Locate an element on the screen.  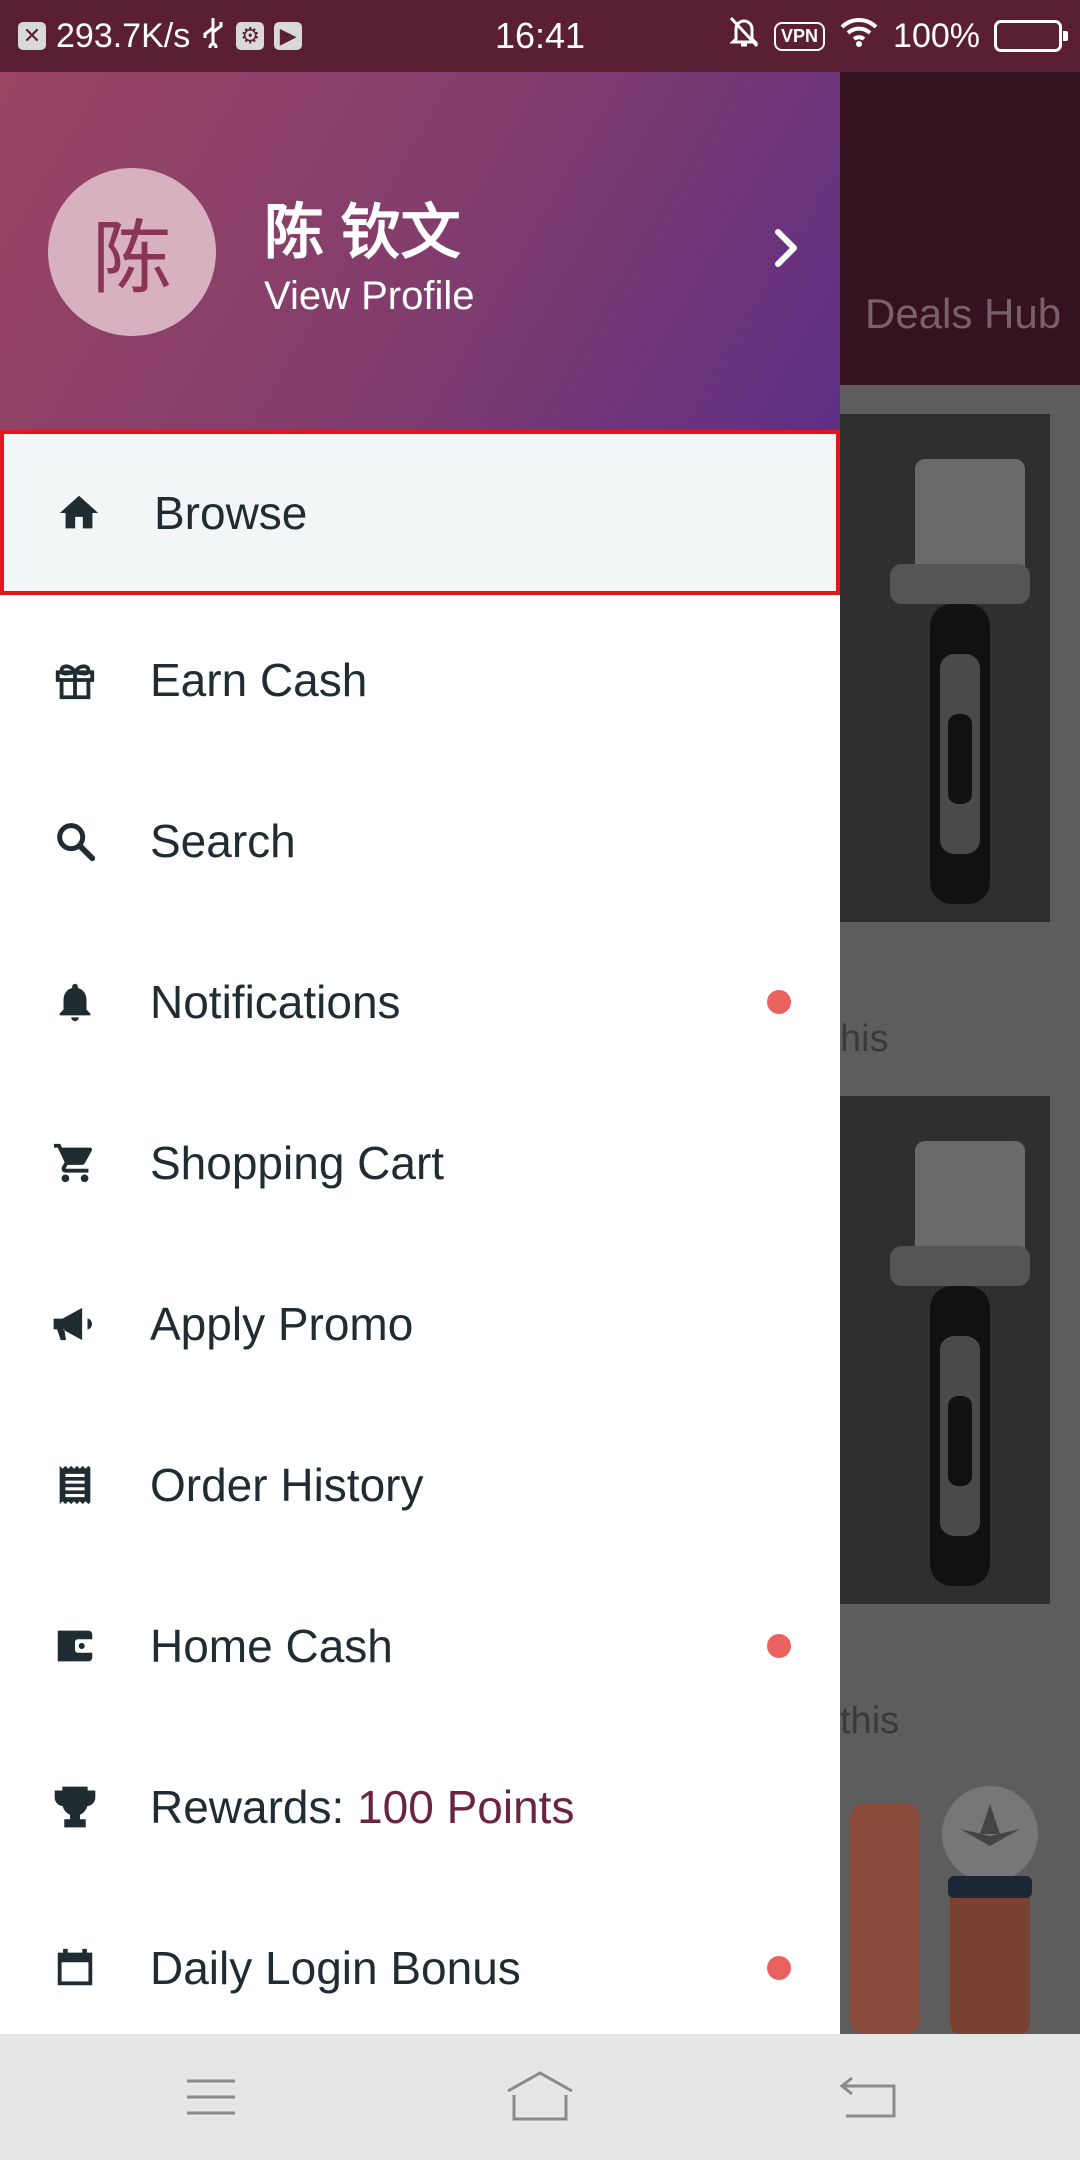
menu-item-daily-login-bonus: Daily Login Bonus is located at coordinates (420, 1960).